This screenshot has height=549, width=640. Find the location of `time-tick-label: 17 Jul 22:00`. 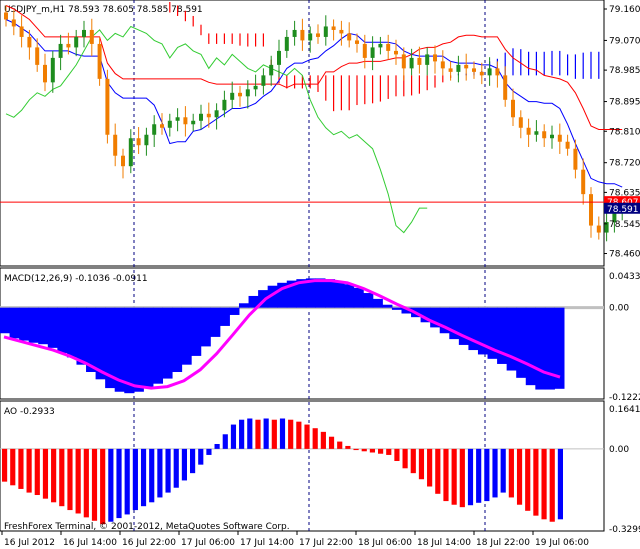

time-tick-label: 17 Jul 22:00 is located at coordinates (326, 543).